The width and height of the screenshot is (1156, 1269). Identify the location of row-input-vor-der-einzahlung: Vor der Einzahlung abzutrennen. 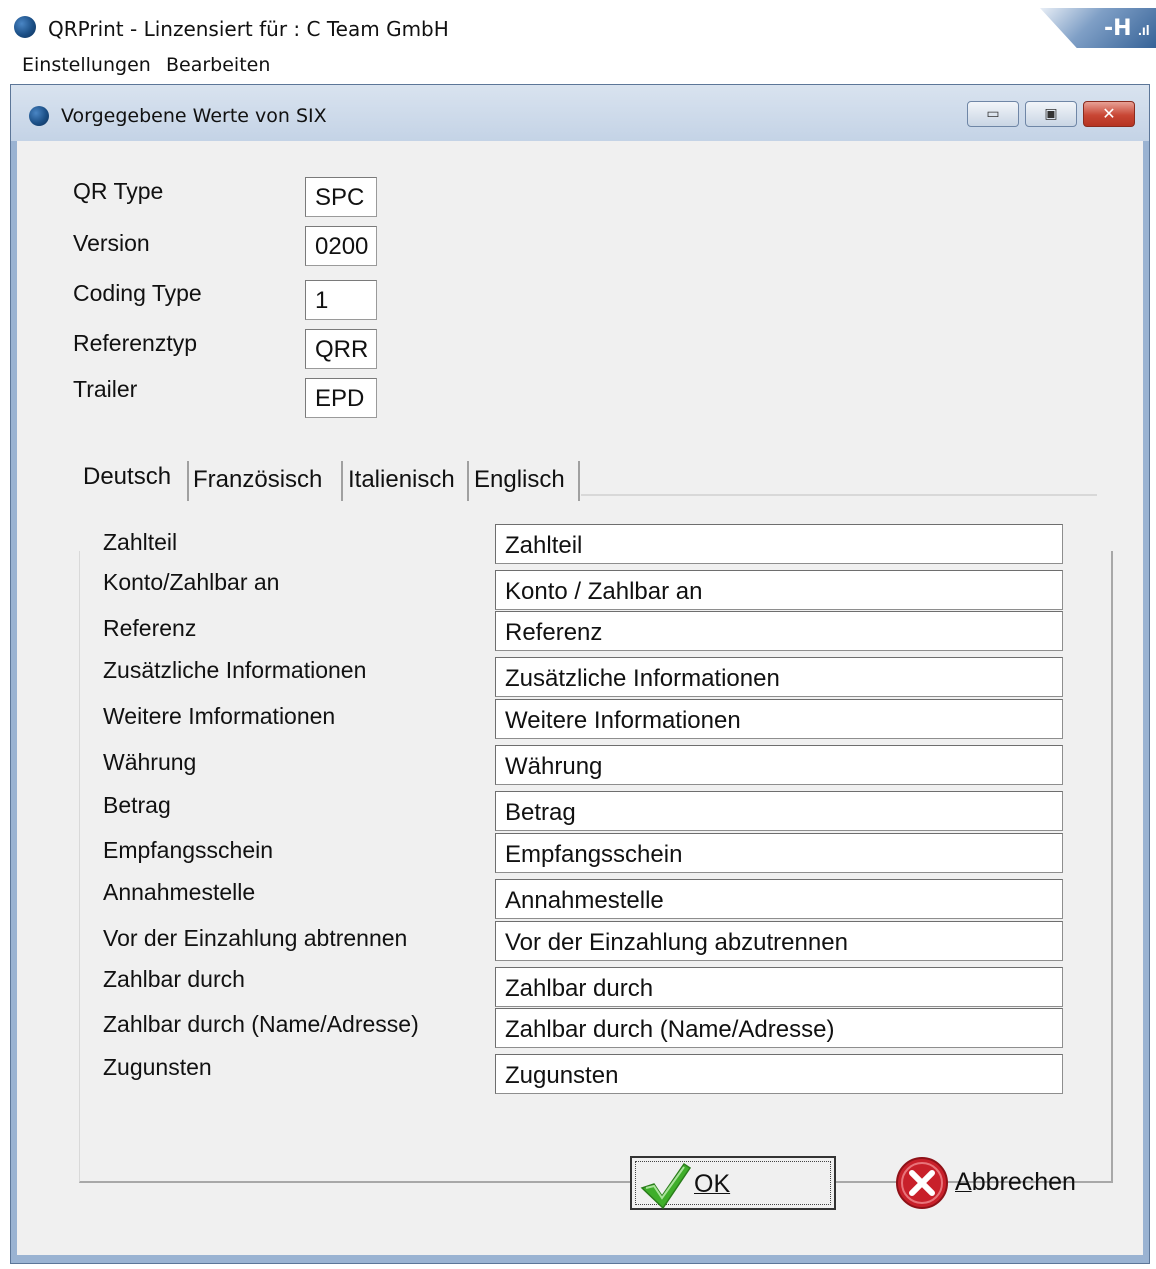
(779, 941).